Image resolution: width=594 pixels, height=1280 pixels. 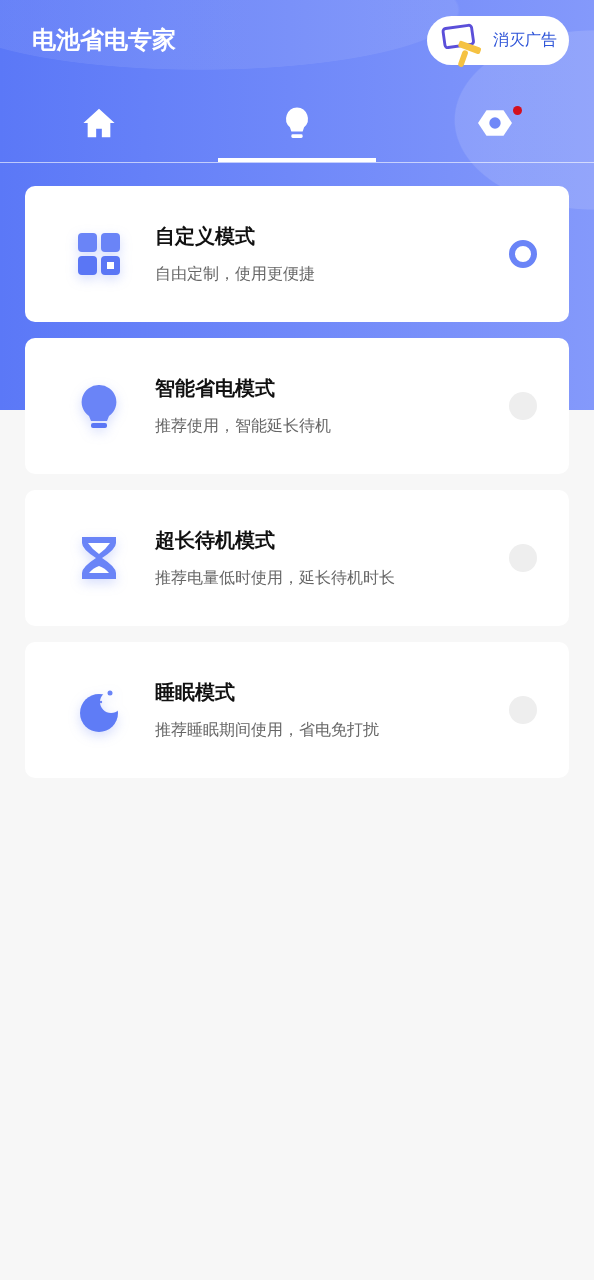 What do you see at coordinates (99, 254) in the screenshot?
I see `grid-icon` at bounding box center [99, 254].